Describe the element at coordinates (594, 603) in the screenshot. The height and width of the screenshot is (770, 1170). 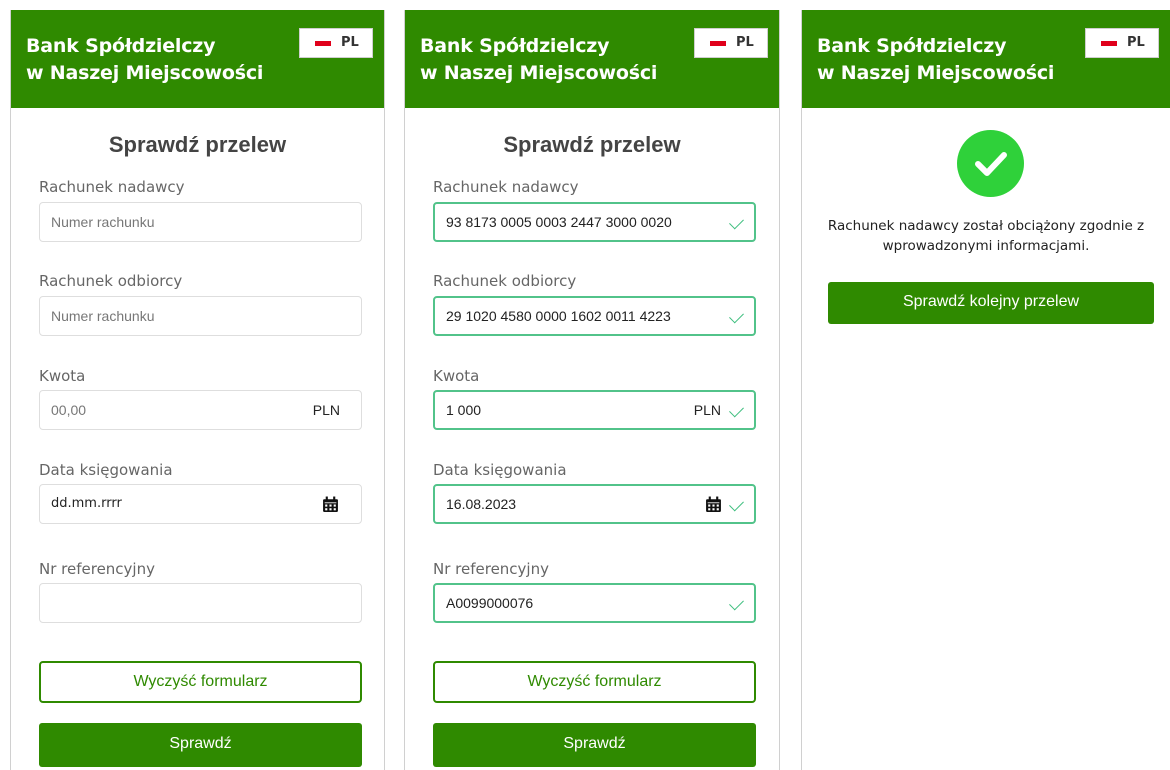
I see `reference-input: A0099000076` at that location.